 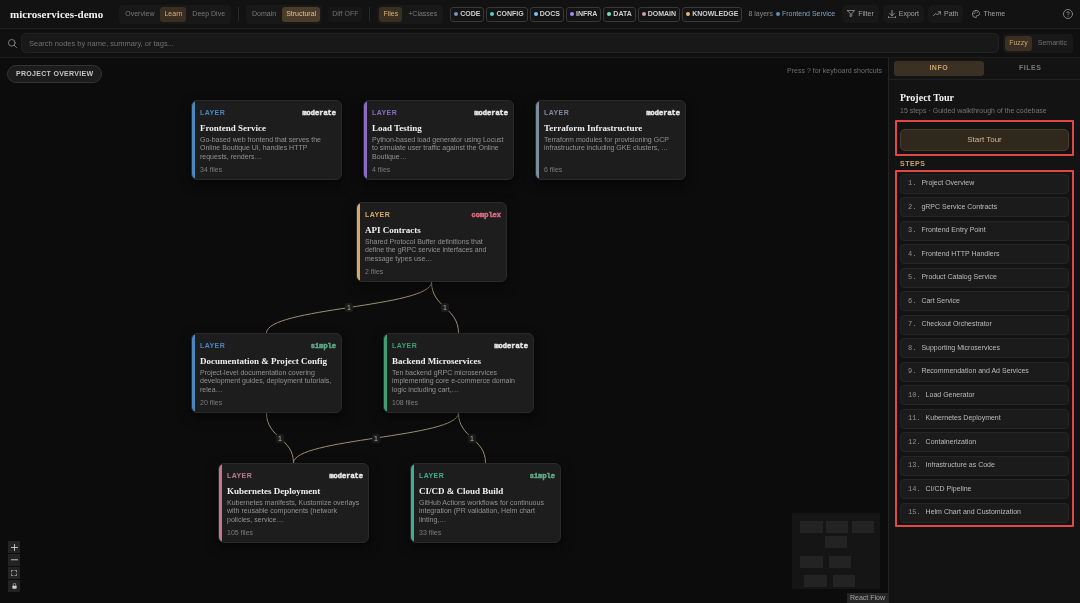 I want to click on node-title: Frontend Service, so click(x=234, y=128).